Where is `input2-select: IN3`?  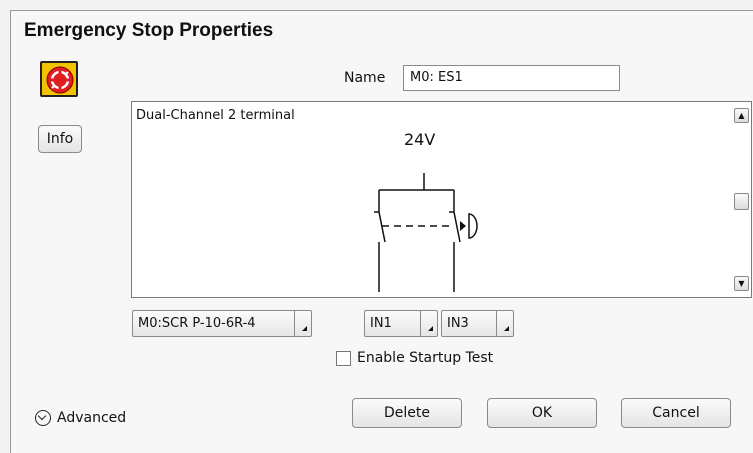 input2-select: IN3 is located at coordinates (477, 323).